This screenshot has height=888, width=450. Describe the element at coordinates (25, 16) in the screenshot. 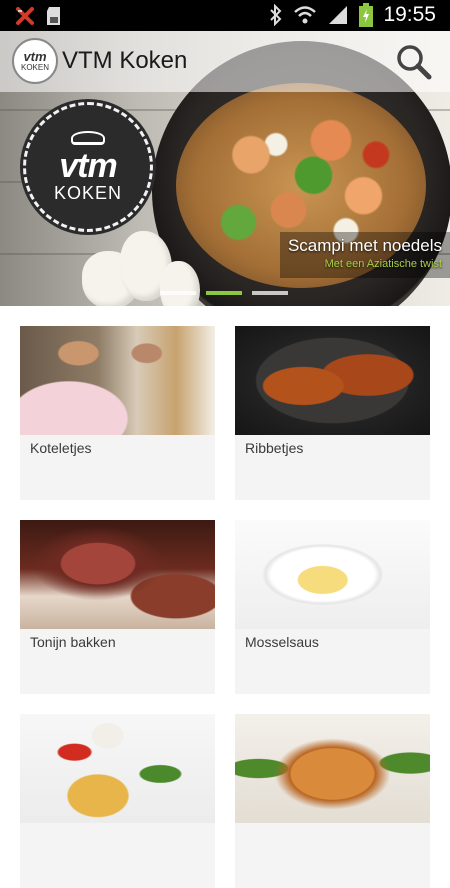

I see `no-sim-icon` at that location.